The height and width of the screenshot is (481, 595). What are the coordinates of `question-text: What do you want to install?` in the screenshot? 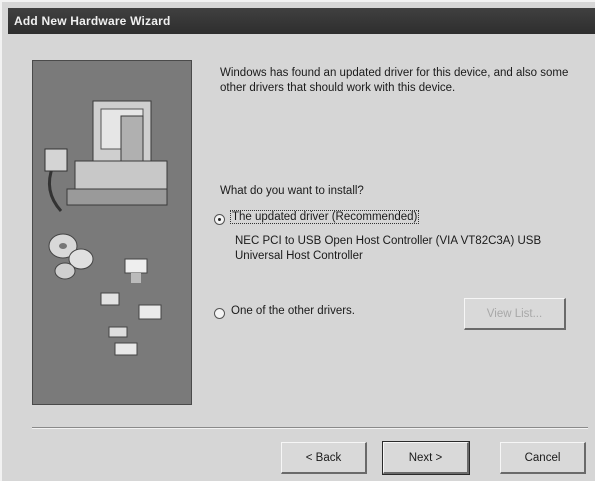 It's located at (292, 191).